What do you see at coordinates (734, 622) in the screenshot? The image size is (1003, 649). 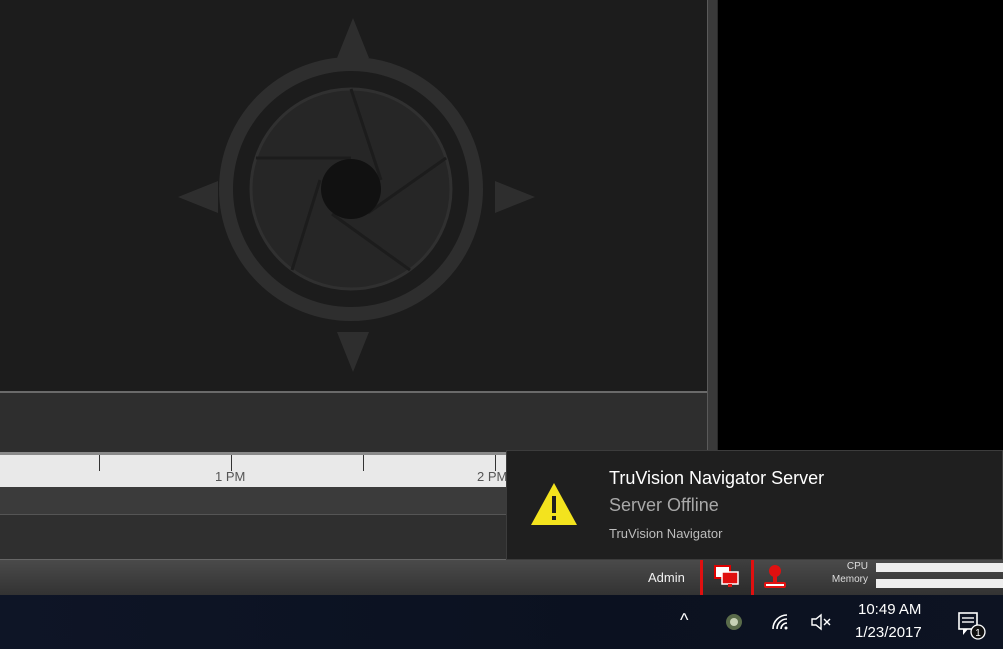 I see `tray-app-icon` at bounding box center [734, 622].